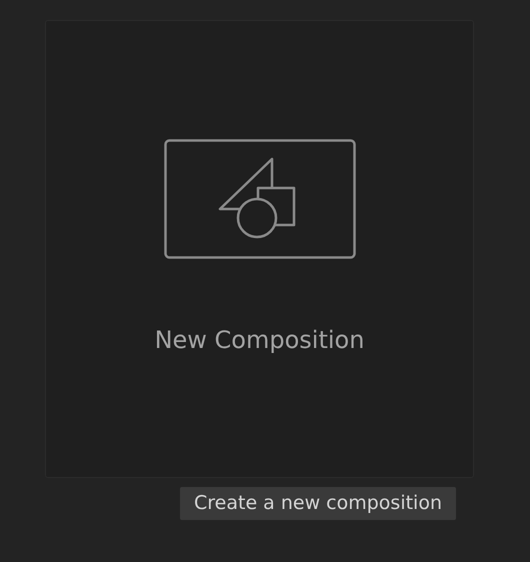 This screenshot has width=530, height=562. I want to click on tooltip: Create a new composition, so click(318, 503).